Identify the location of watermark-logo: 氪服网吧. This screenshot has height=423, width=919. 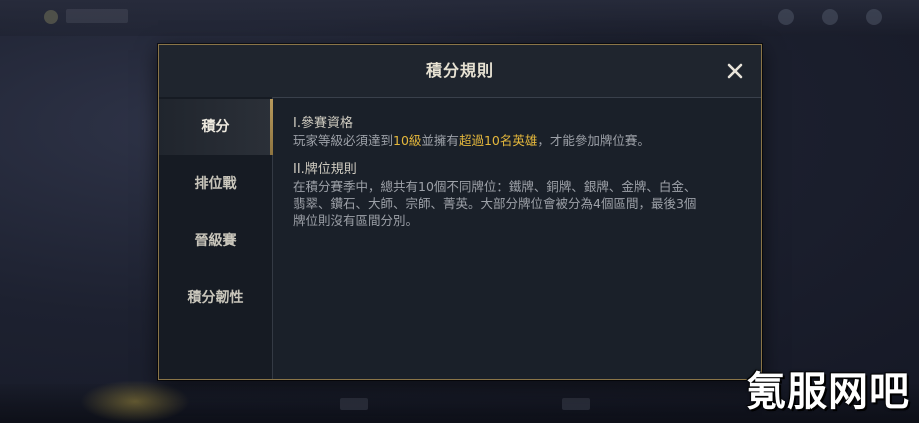
(828, 392).